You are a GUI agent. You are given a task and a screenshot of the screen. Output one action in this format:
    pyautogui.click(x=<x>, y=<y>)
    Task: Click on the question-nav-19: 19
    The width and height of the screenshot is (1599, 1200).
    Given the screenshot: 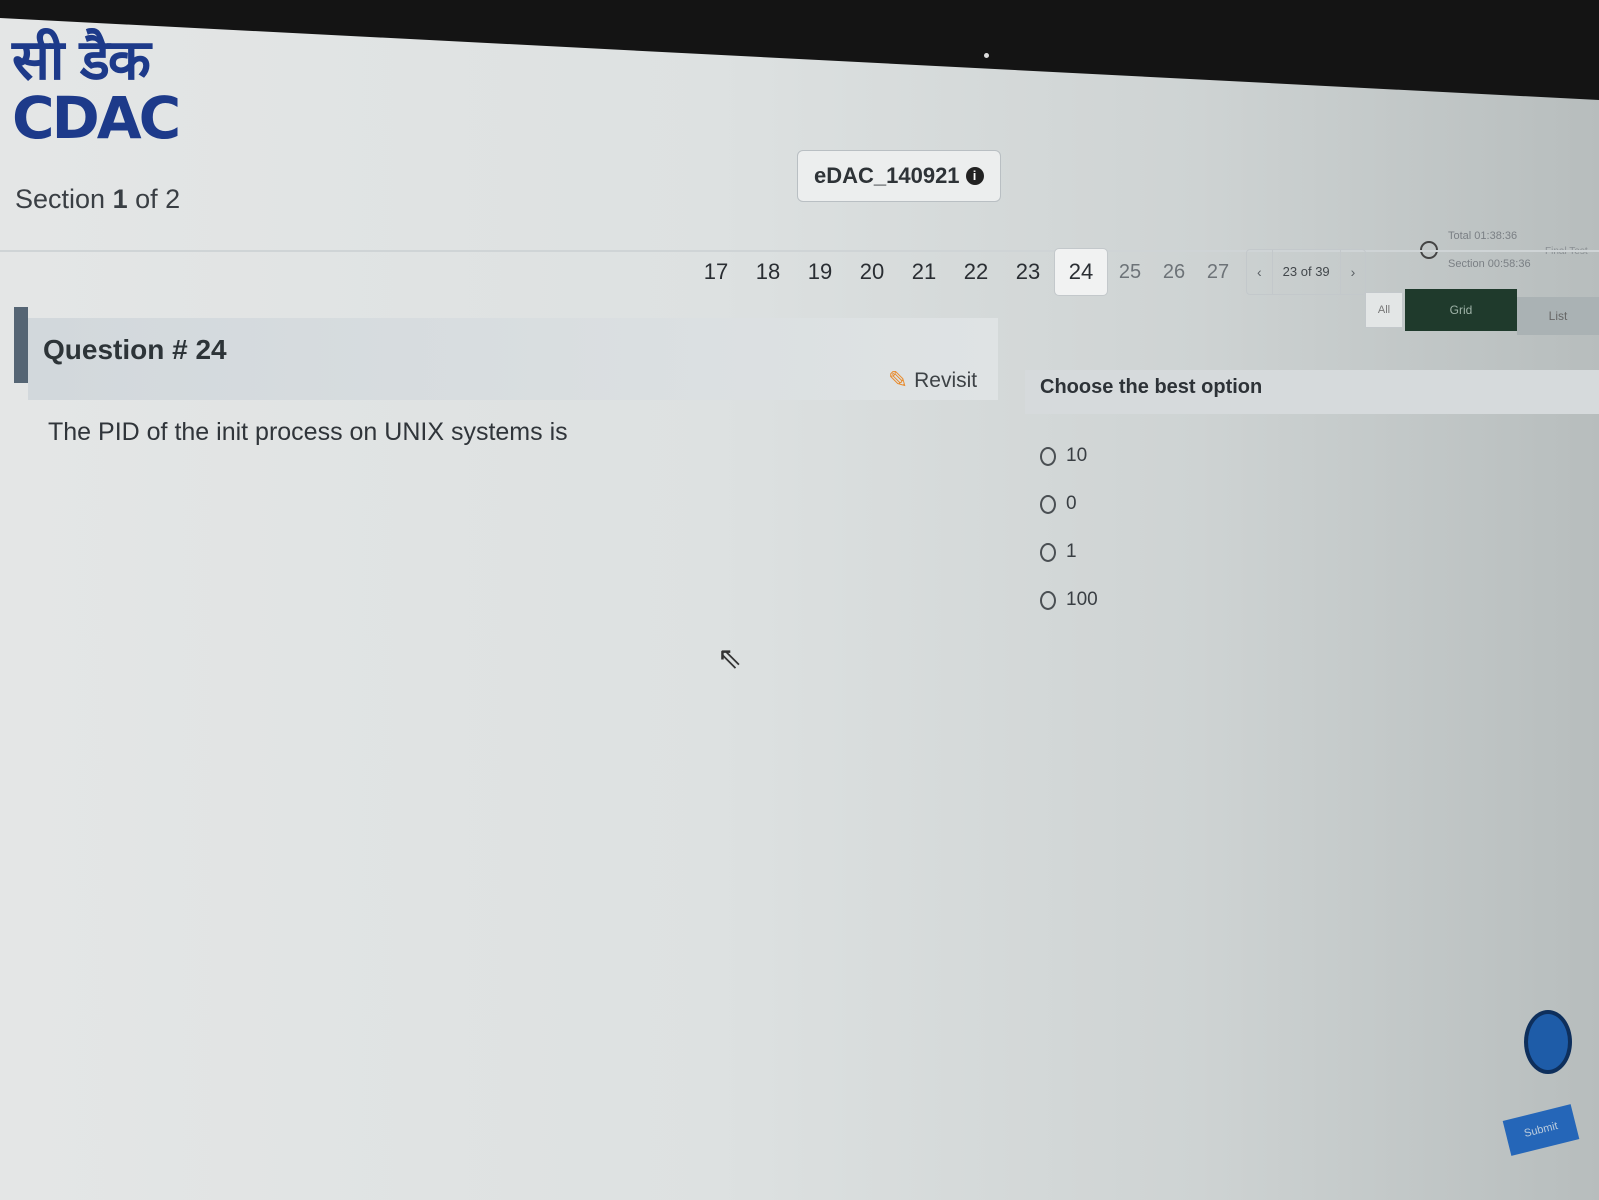 What is the action you would take?
    pyautogui.click(x=820, y=272)
    